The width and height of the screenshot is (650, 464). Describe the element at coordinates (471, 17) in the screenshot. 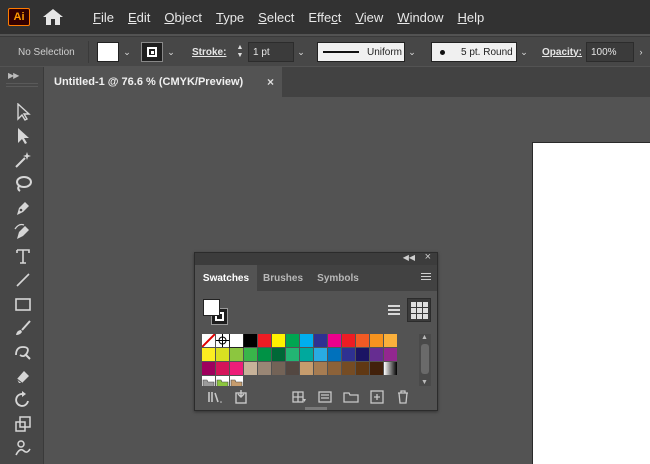

I see `menu-item: Help` at that location.